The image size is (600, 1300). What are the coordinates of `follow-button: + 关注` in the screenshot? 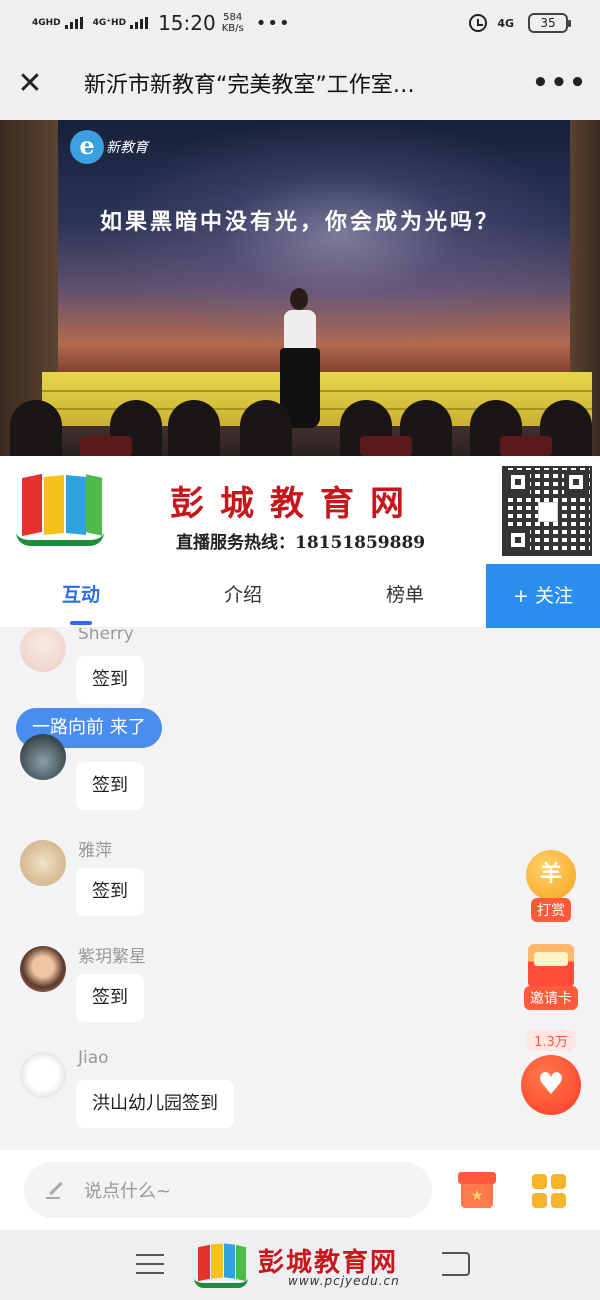 It's located at (543, 596).